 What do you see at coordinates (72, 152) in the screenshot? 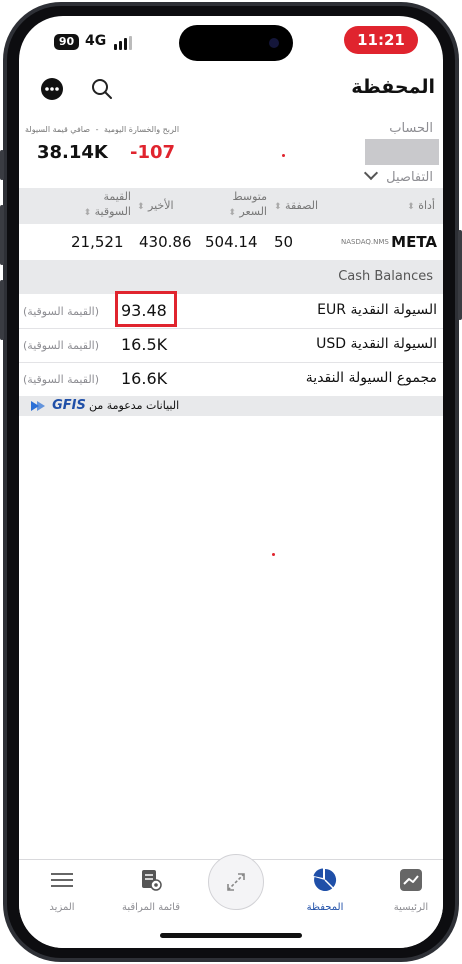
I see `nlv-value: 38.14K` at bounding box center [72, 152].